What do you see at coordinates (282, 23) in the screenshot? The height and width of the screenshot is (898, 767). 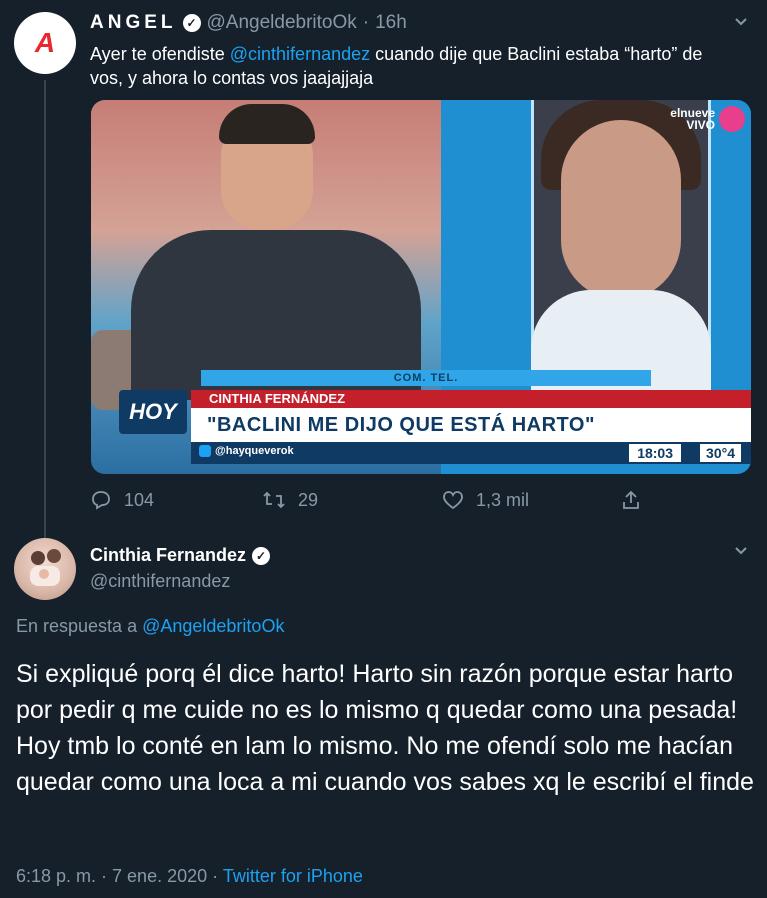 I see `handle: @AngeldebritoOk` at bounding box center [282, 23].